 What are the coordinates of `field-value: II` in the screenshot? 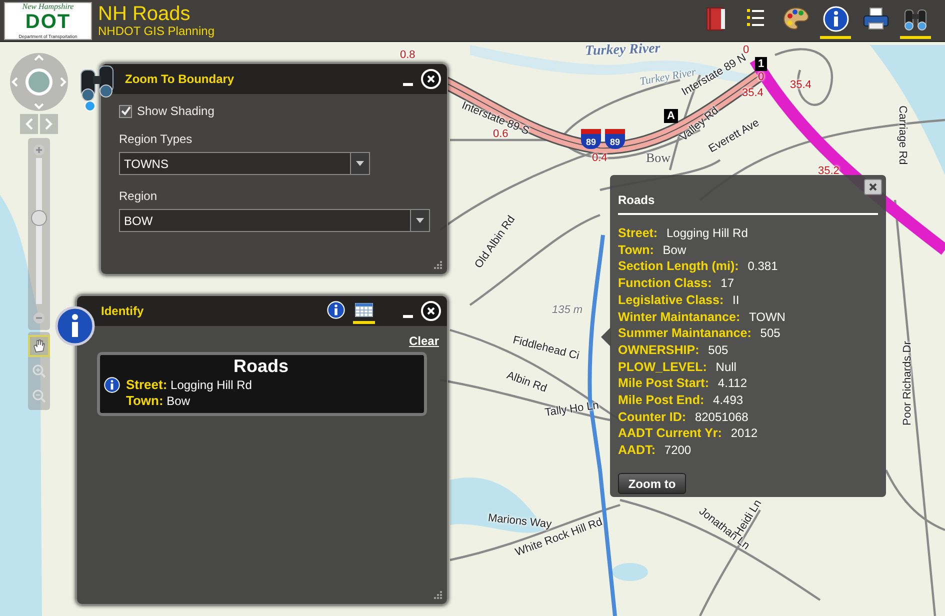 It's located at (736, 299).